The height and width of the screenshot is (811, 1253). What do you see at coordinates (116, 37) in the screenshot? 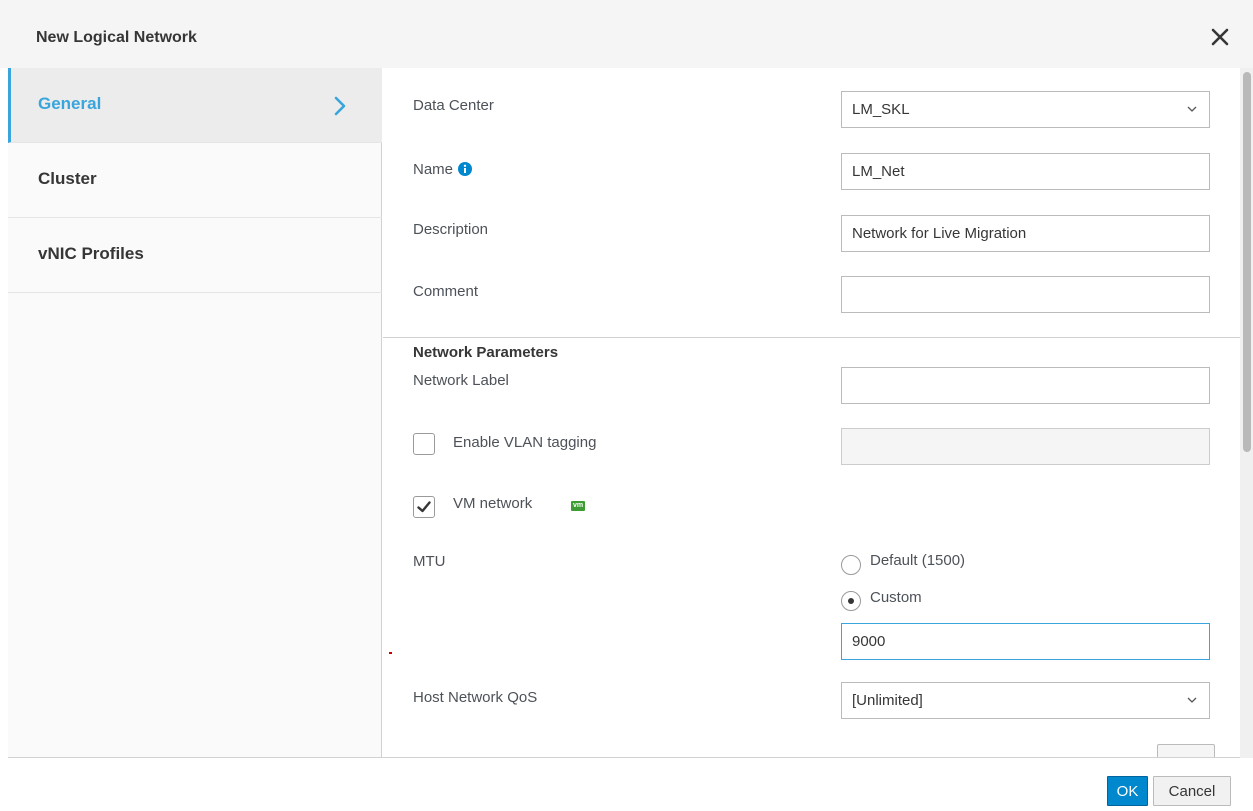
I see `dialog-title: New Logical Network` at bounding box center [116, 37].